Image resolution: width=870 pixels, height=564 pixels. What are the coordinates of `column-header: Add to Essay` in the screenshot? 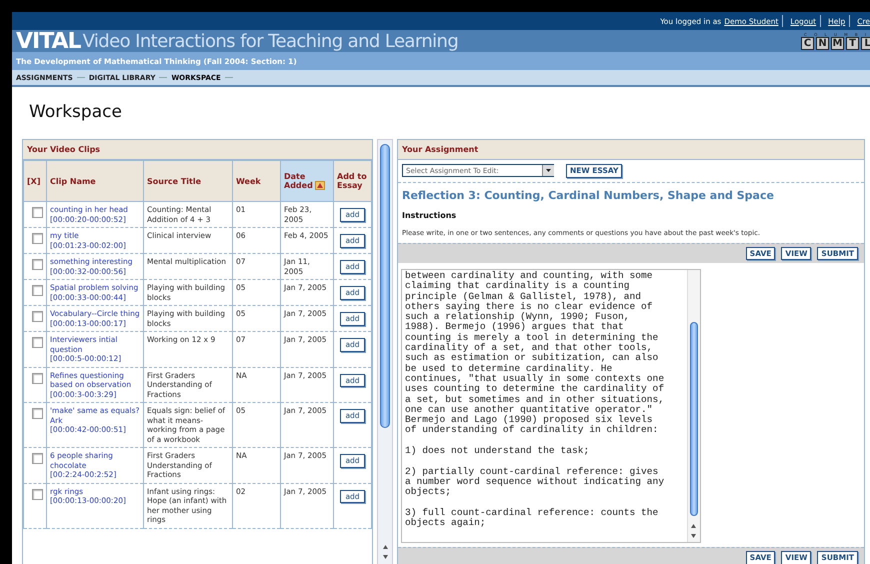 It's located at (353, 181).